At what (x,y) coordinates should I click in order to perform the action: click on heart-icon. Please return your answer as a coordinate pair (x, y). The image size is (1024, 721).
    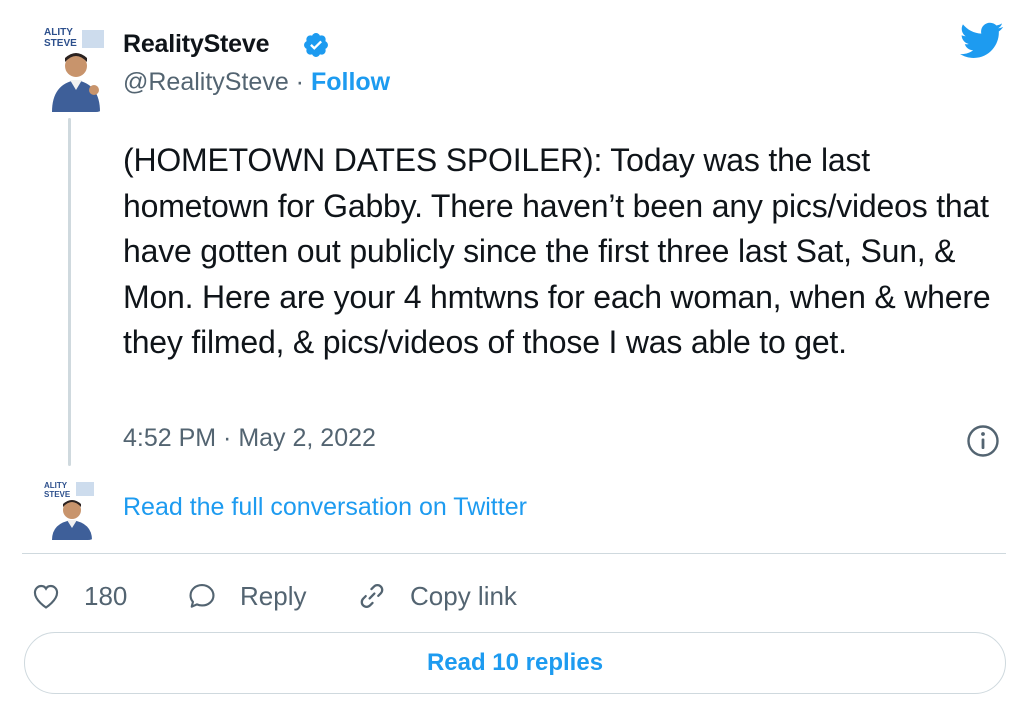
    Looking at the image, I should click on (46, 596).